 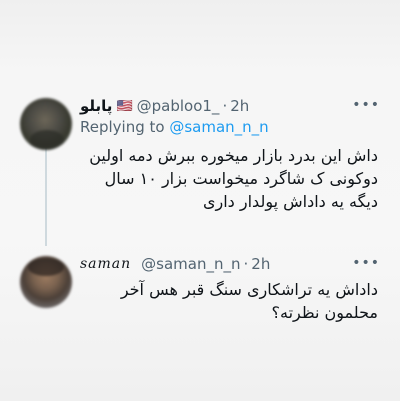 I want to click on display-name: saman, so click(x=105, y=264).